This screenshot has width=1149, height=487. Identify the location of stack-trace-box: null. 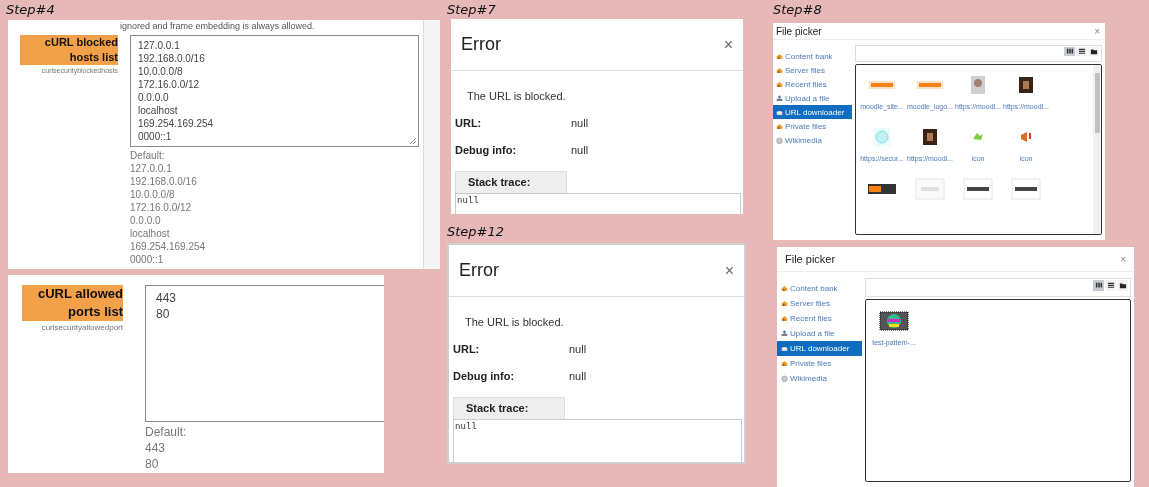
(597, 440).